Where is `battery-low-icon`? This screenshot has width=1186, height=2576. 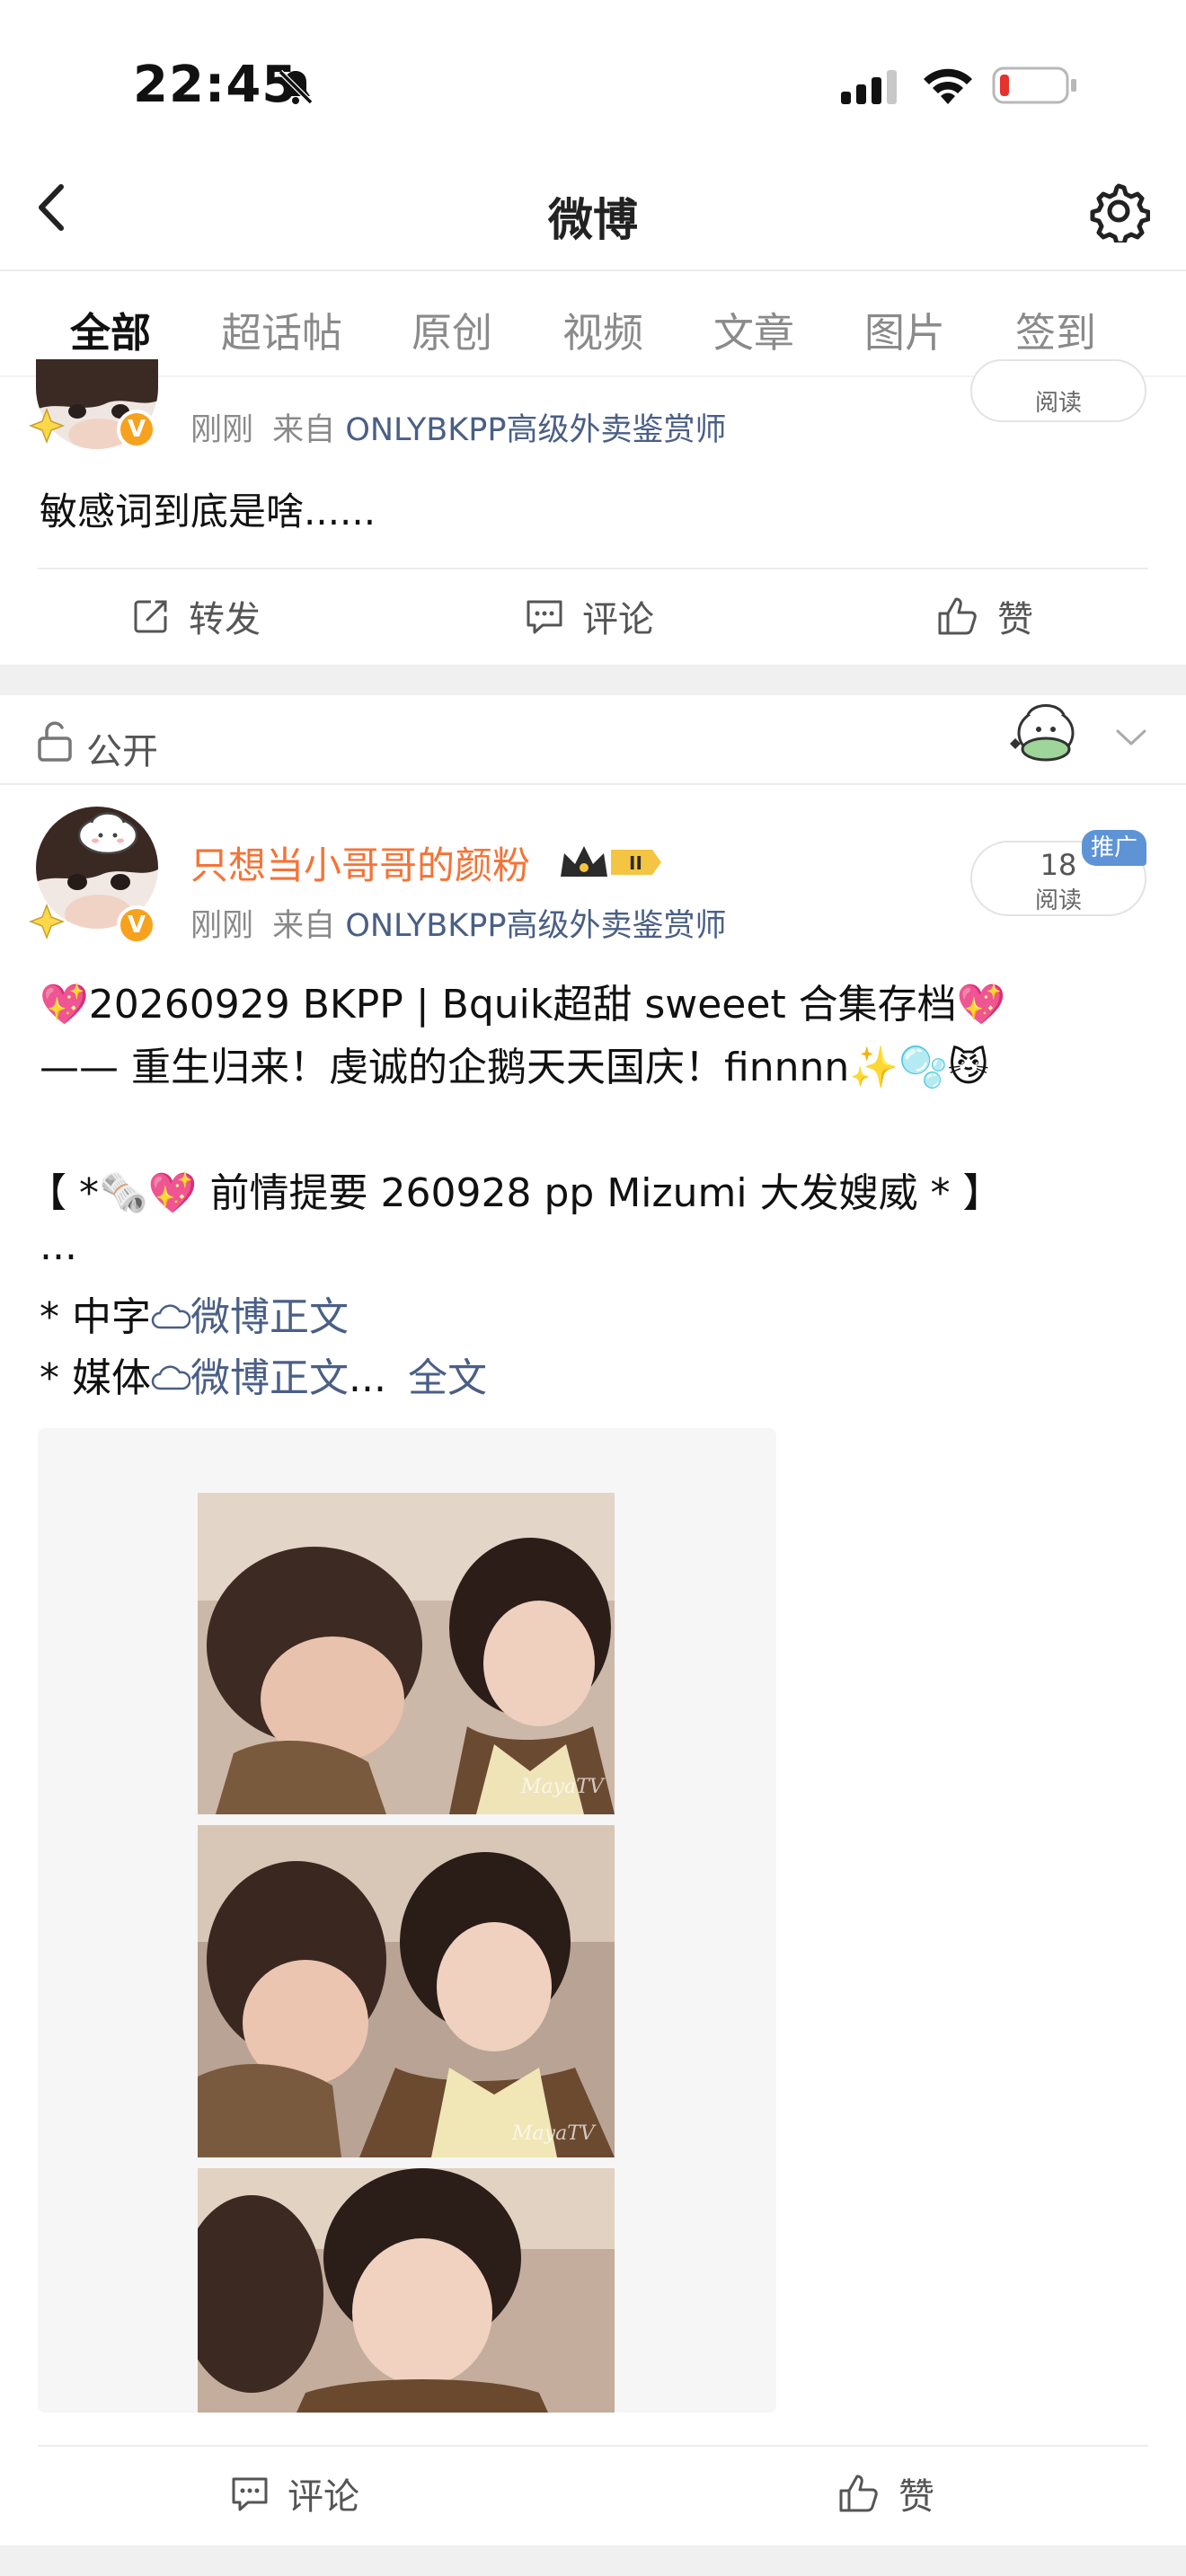
battery-low-icon is located at coordinates (1034, 85).